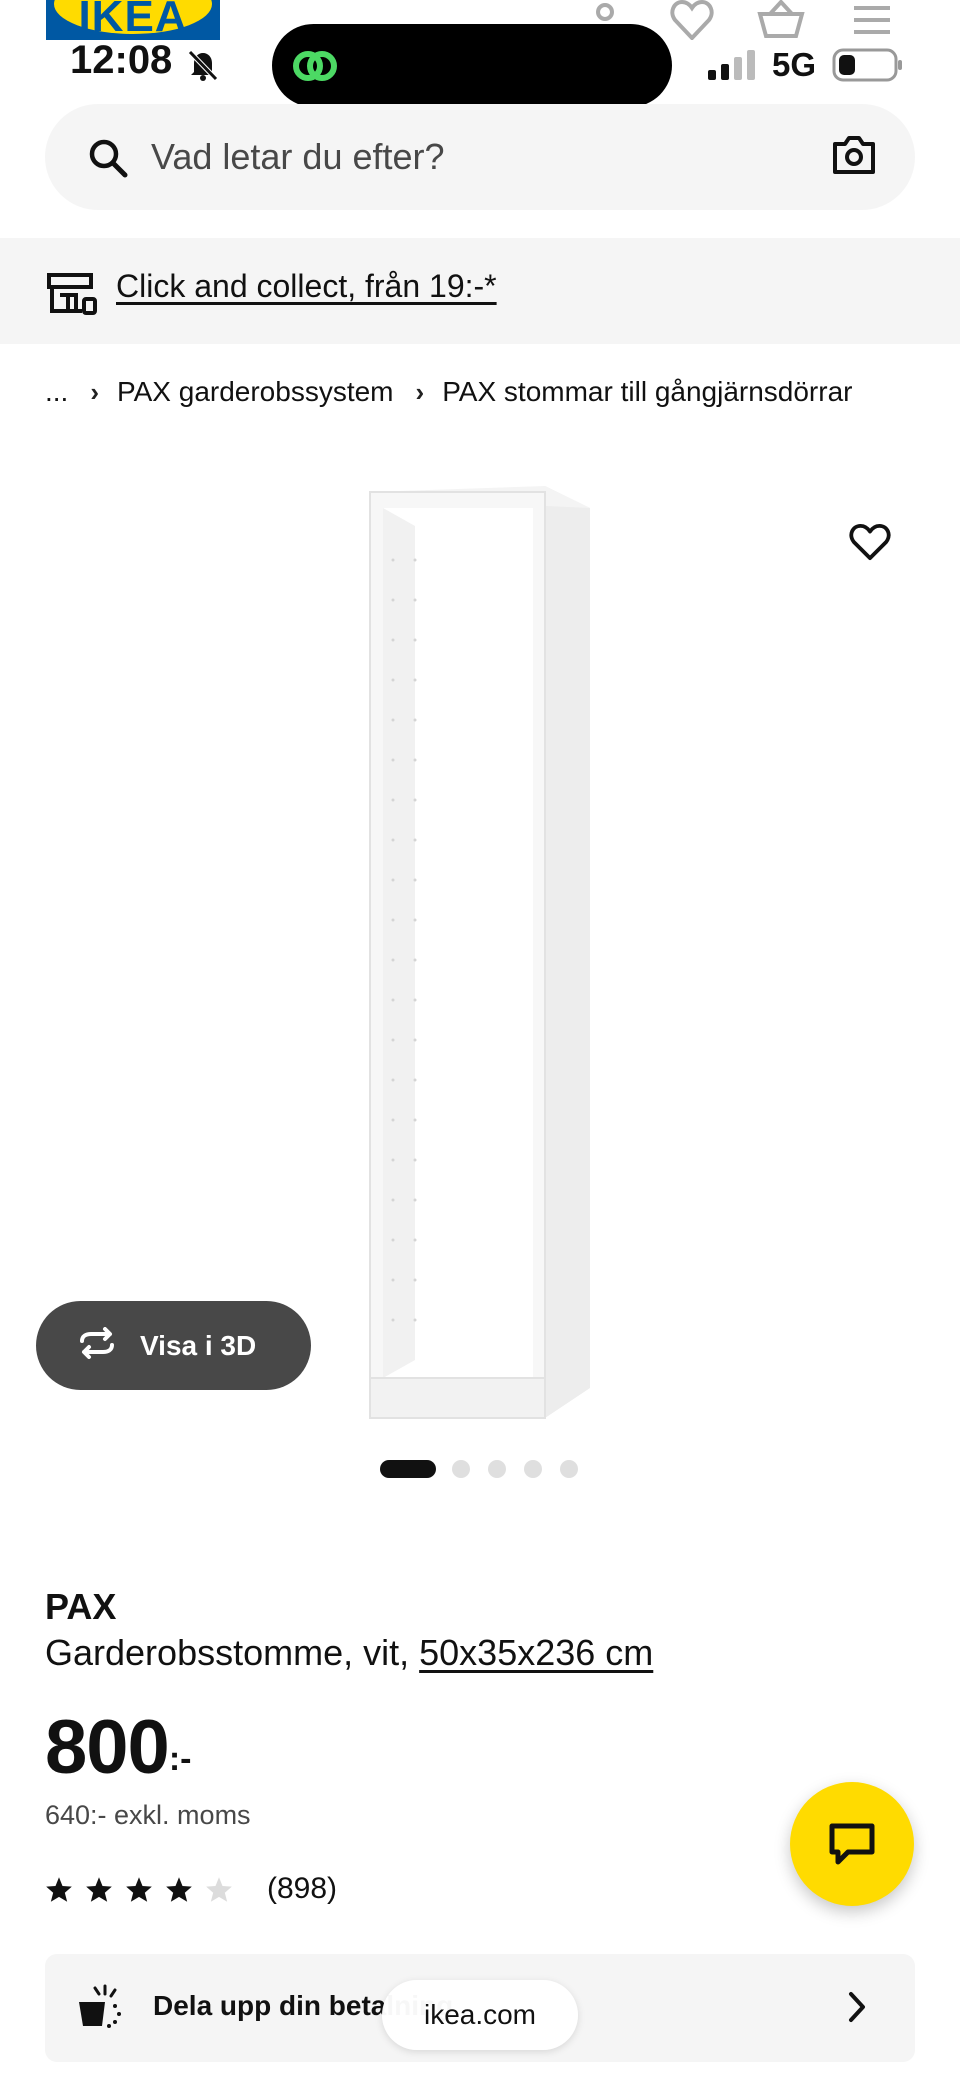 The height and width of the screenshot is (2081, 960). Describe the element at coordinates (794, 64) in the screenshot. I see `network-label: 5G` at that location.